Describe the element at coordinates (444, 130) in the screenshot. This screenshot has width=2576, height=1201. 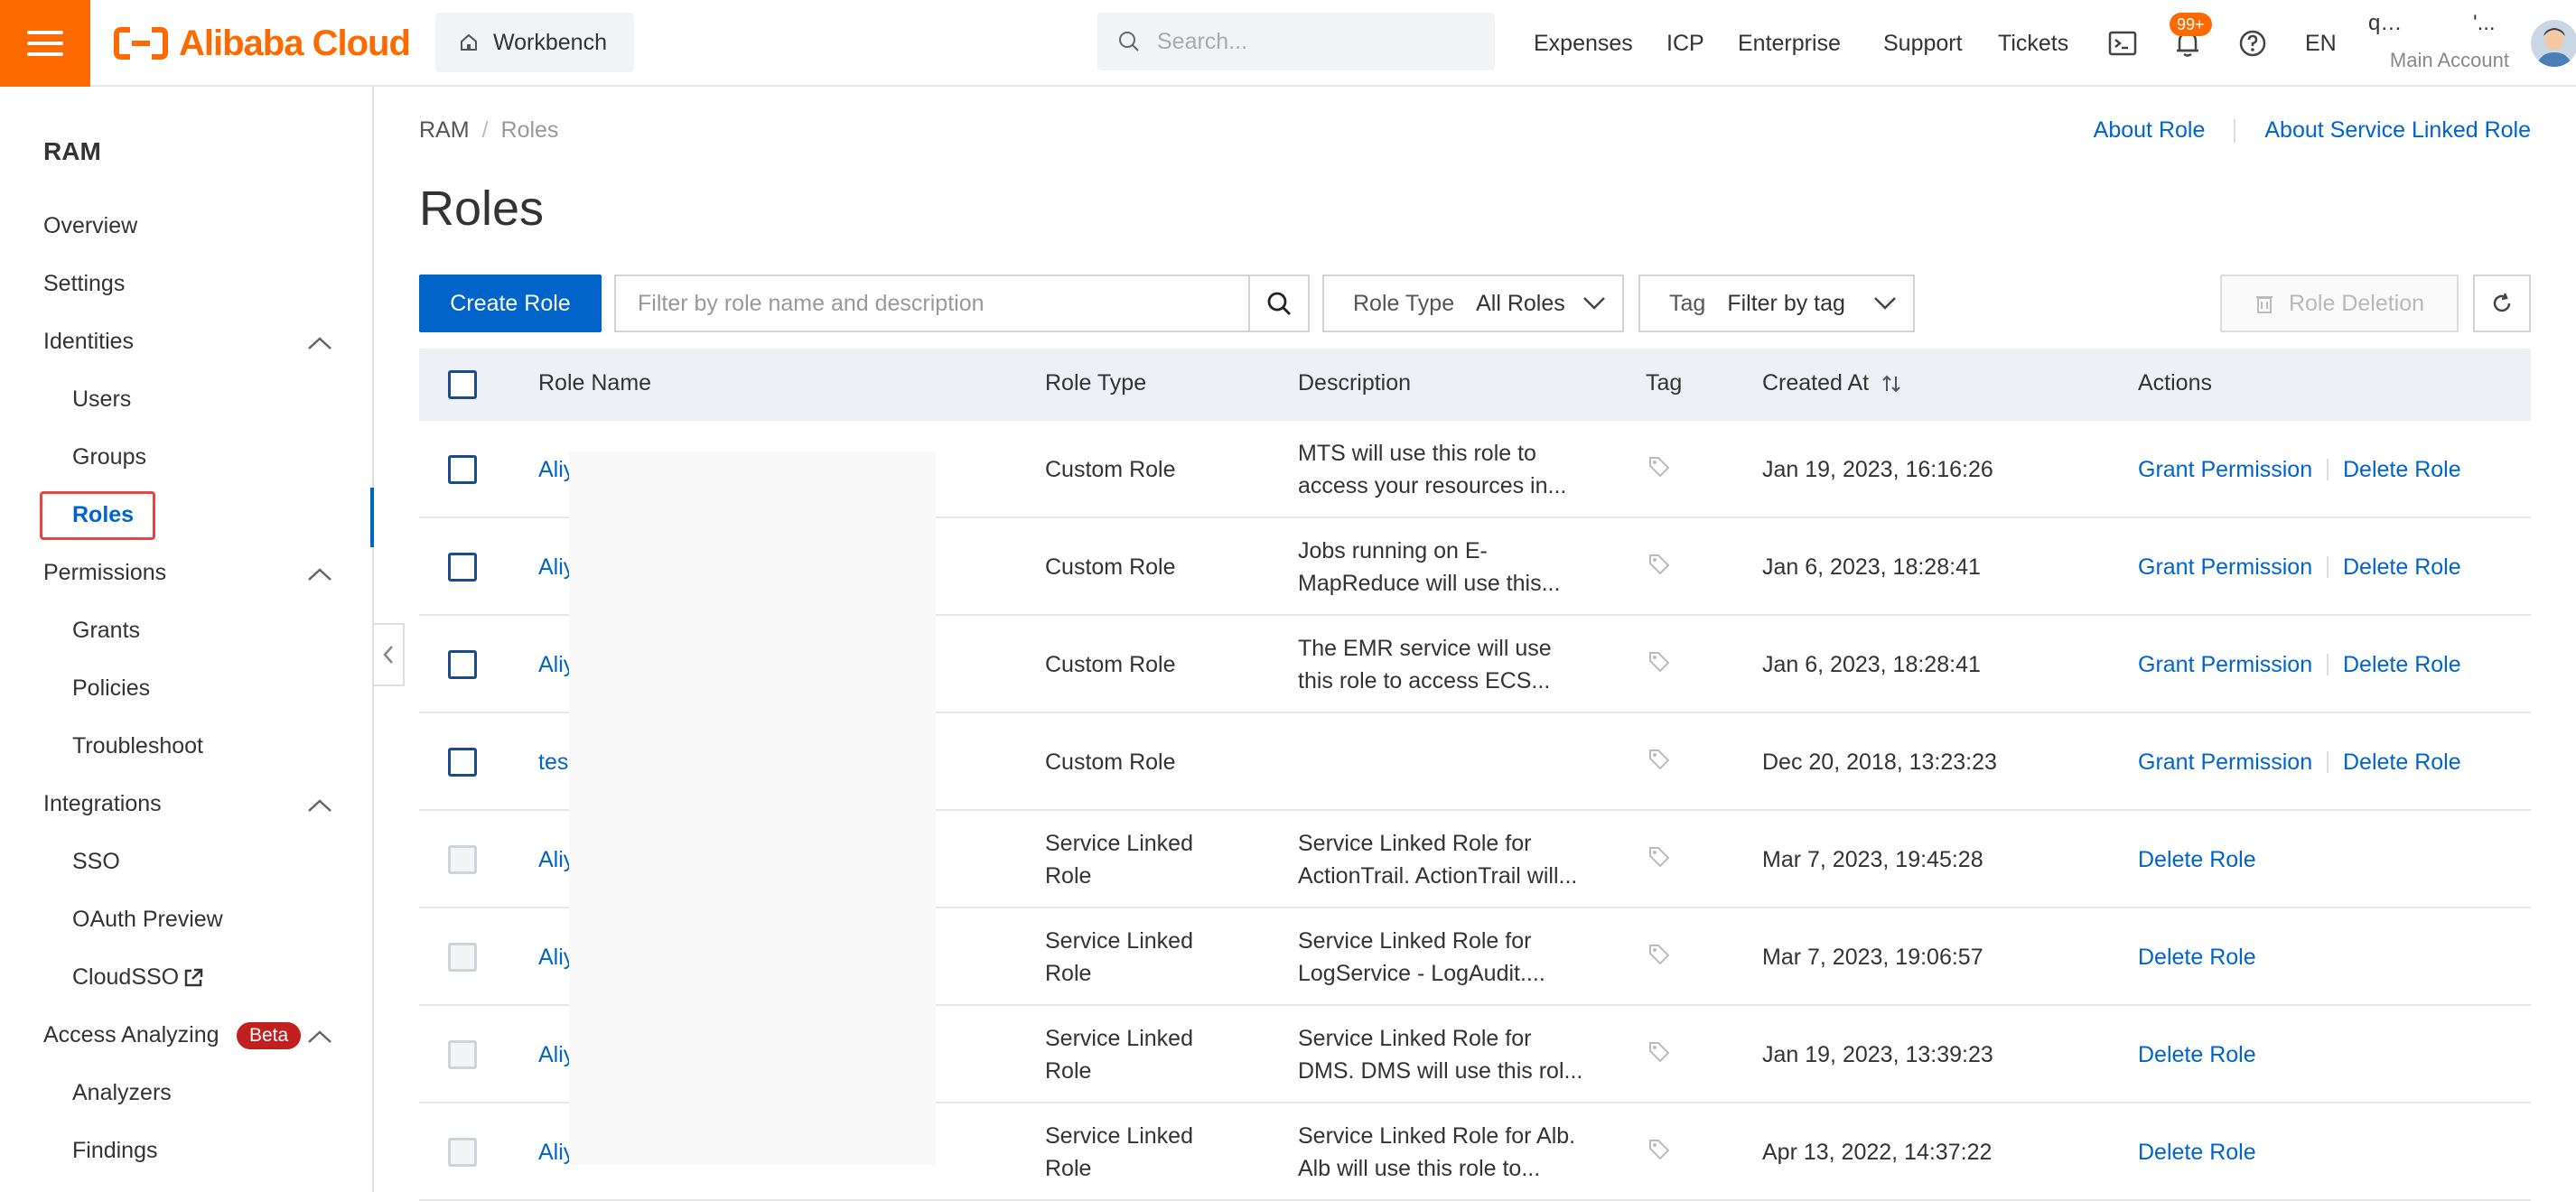
I see `breadcrumb-ram: RAM` at that location.